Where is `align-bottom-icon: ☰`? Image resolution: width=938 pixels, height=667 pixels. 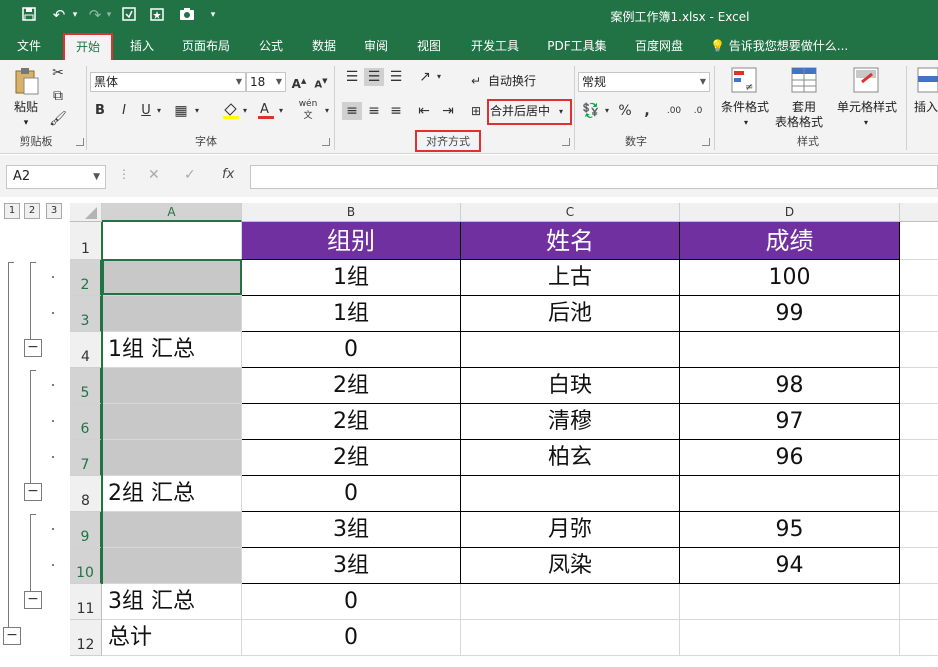
align-bottom-icon: ☰ is located at coordinates (396, 77).